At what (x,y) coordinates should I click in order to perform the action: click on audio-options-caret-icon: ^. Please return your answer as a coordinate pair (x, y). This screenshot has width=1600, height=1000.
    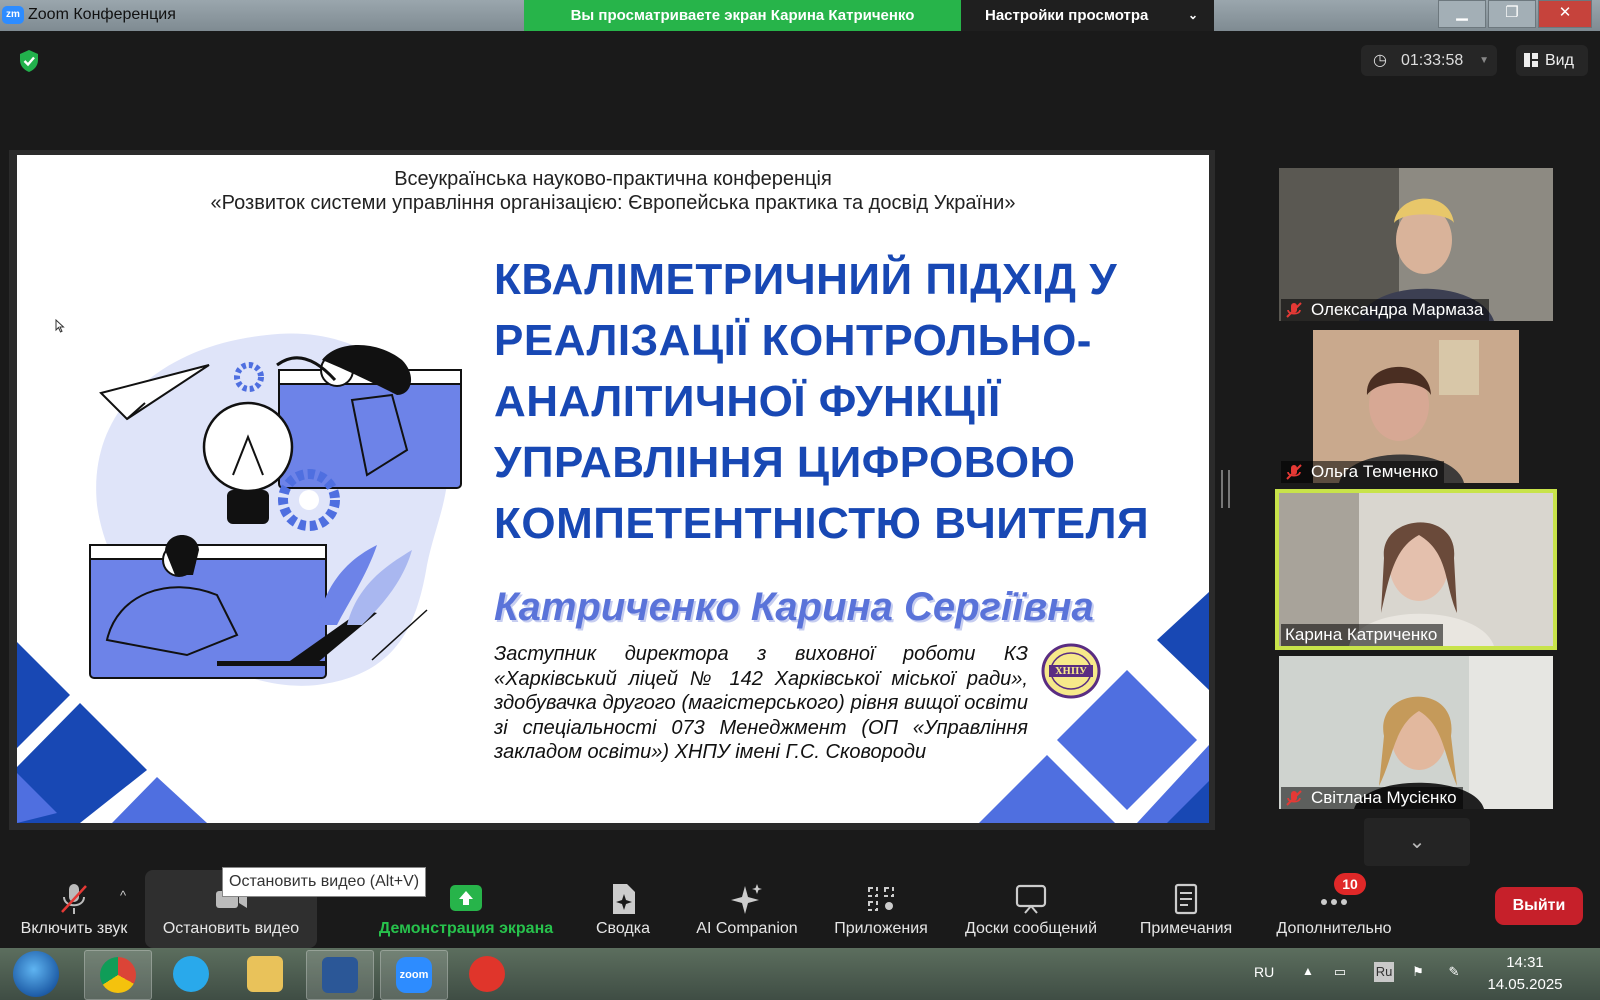
    Looking at the image, I should click on (123, 895).